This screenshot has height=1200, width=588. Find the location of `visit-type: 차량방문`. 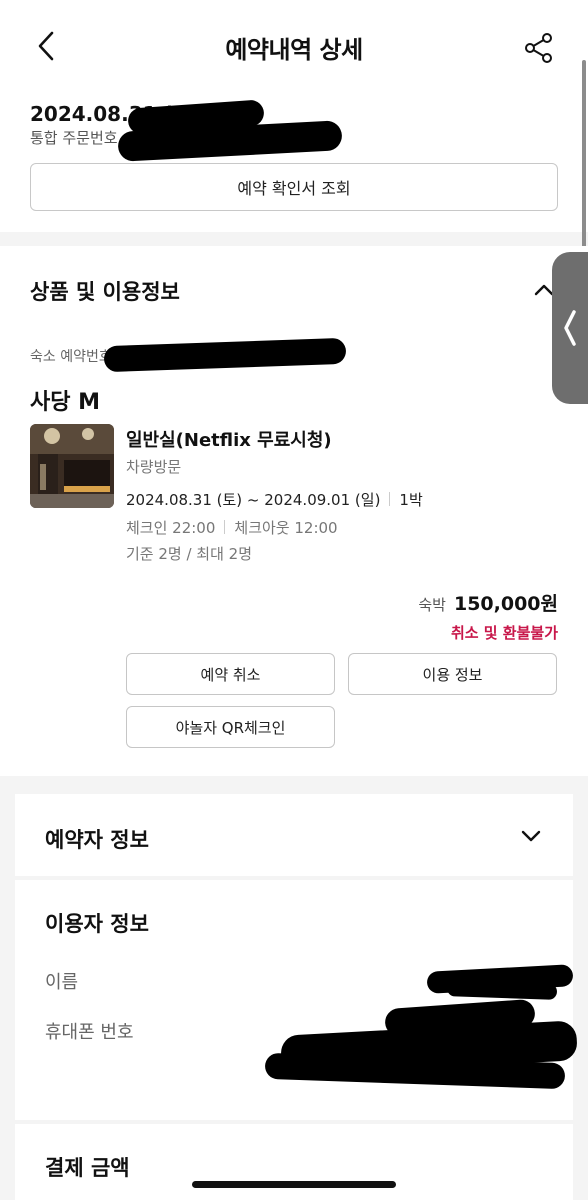

visit-type: 차량방문 is located at coordinates (154, 467).